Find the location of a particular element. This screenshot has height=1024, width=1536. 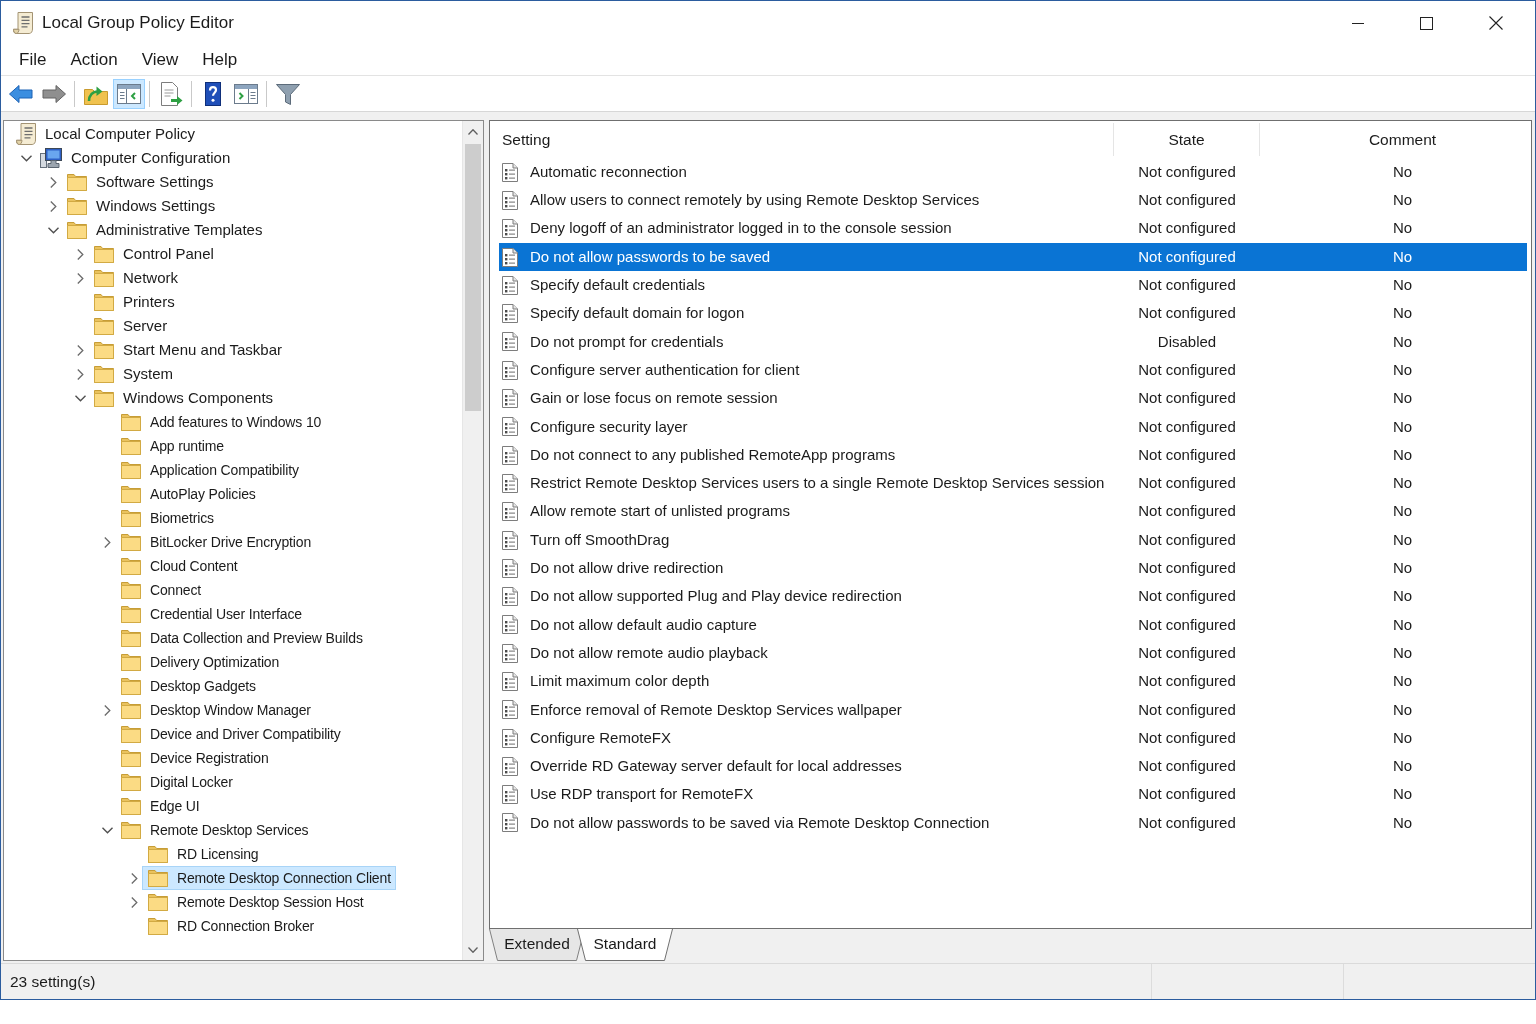

tree-item: Software Settings is located at coordinates (140, 182).